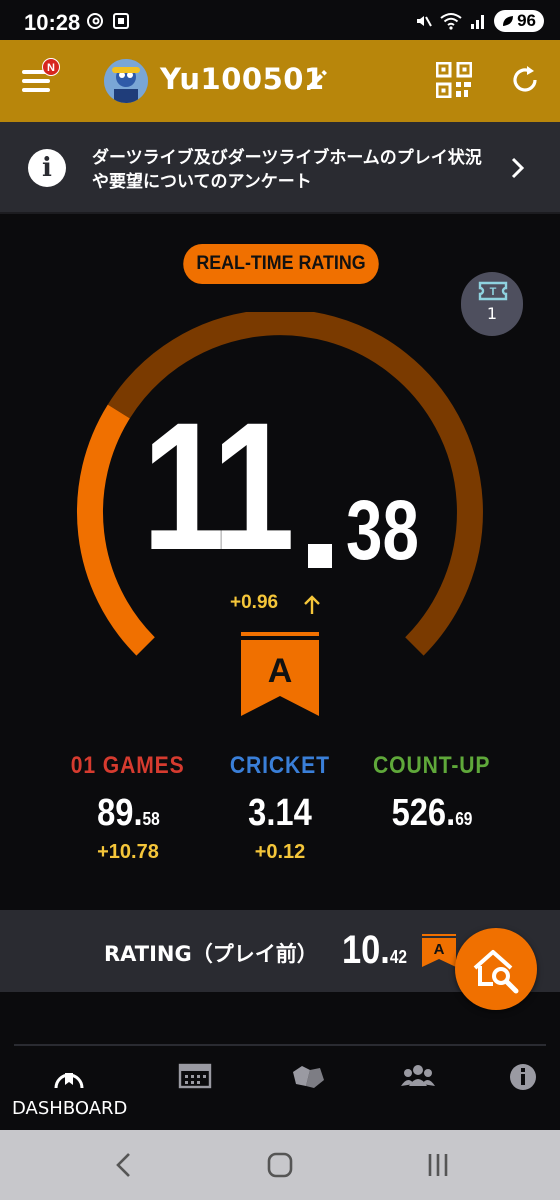 The image size is (560, 1200). Describe the element at coordinates (375, 950) in the screenshot. I see `previous-rating-value: 10.42` at that location.